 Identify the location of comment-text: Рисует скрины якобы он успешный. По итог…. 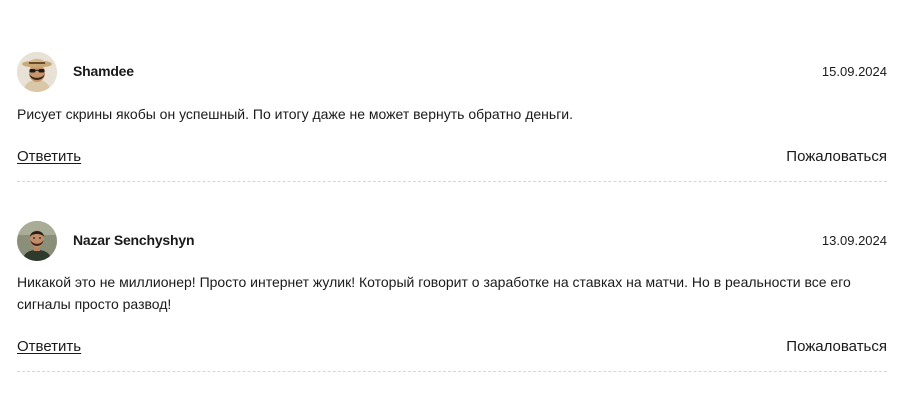
(295, 114).